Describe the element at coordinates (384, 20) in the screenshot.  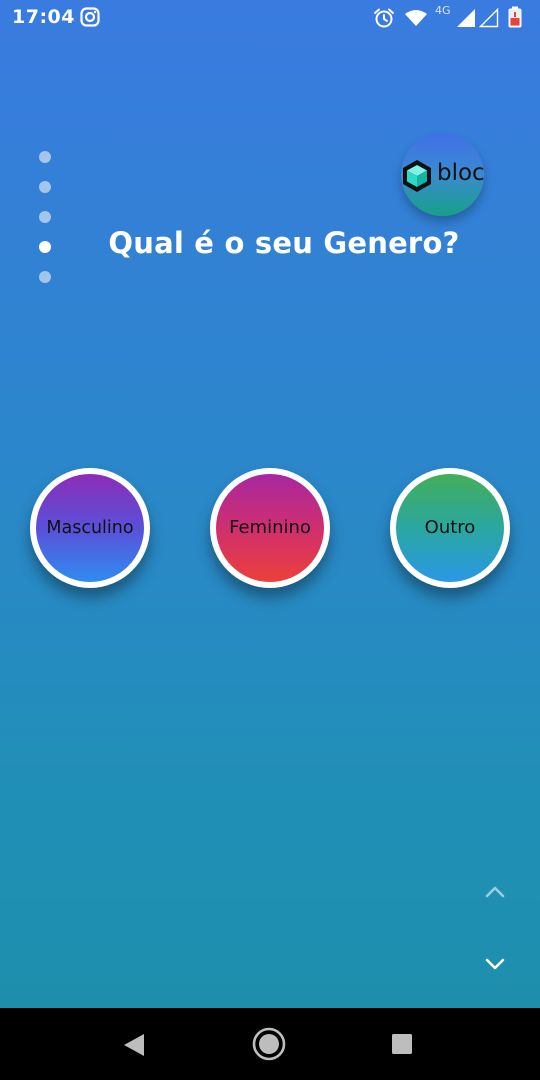
I see `alarm-icon` at that location.